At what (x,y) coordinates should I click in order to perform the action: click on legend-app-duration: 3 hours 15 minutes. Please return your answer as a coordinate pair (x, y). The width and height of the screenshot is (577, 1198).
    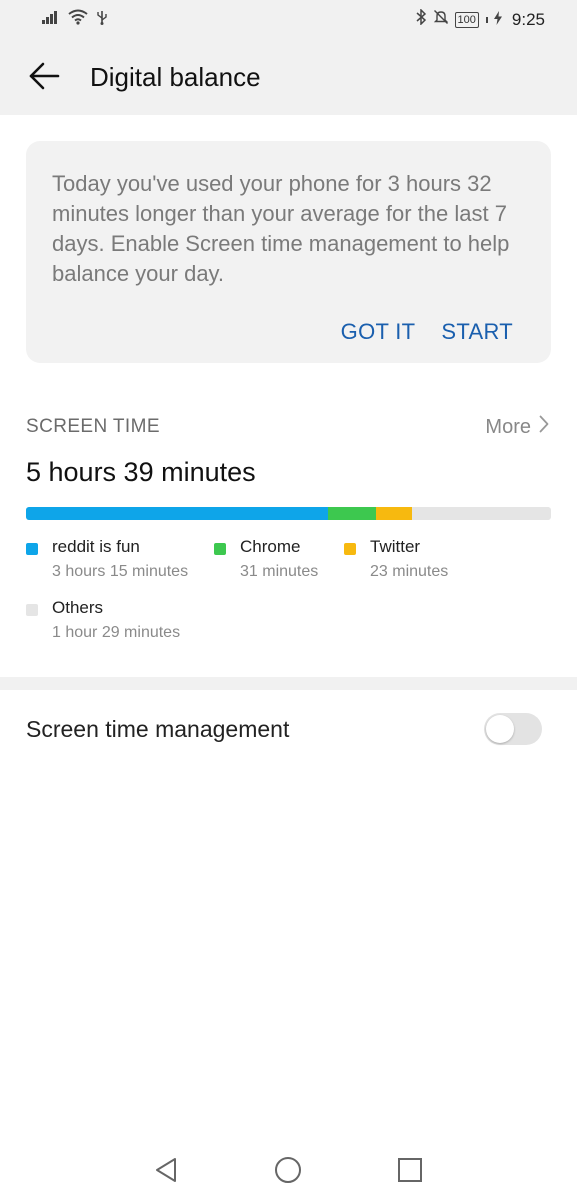
    Looking at the image, I should click on (120, 571).